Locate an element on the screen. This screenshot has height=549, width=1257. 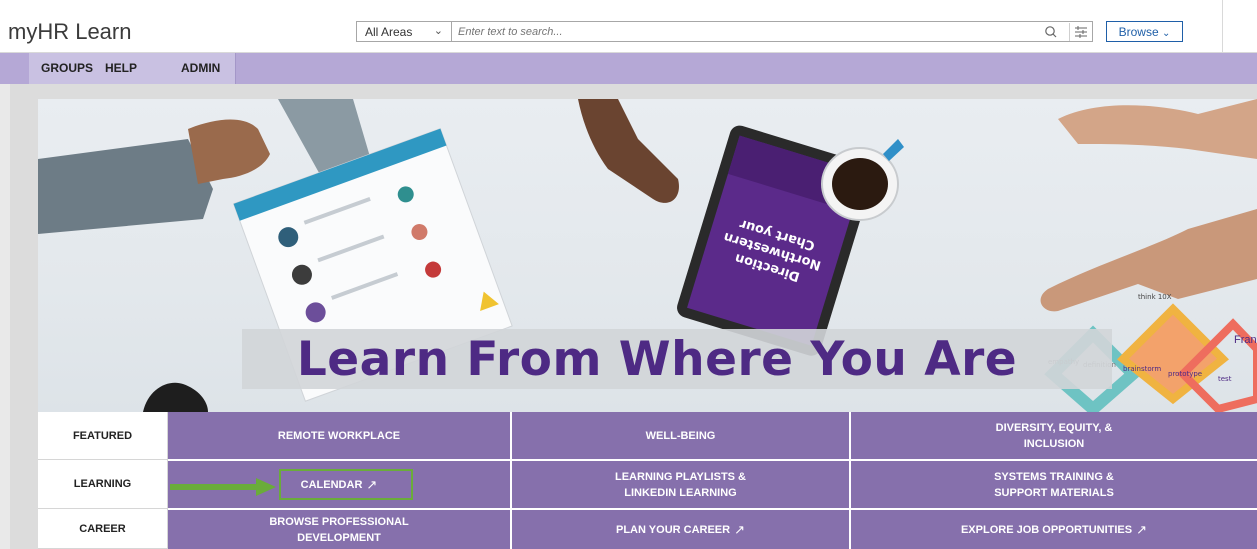
link-plan-your-career: PLAN YOUR CAREER ↗ is located at coordinates (680, 529).